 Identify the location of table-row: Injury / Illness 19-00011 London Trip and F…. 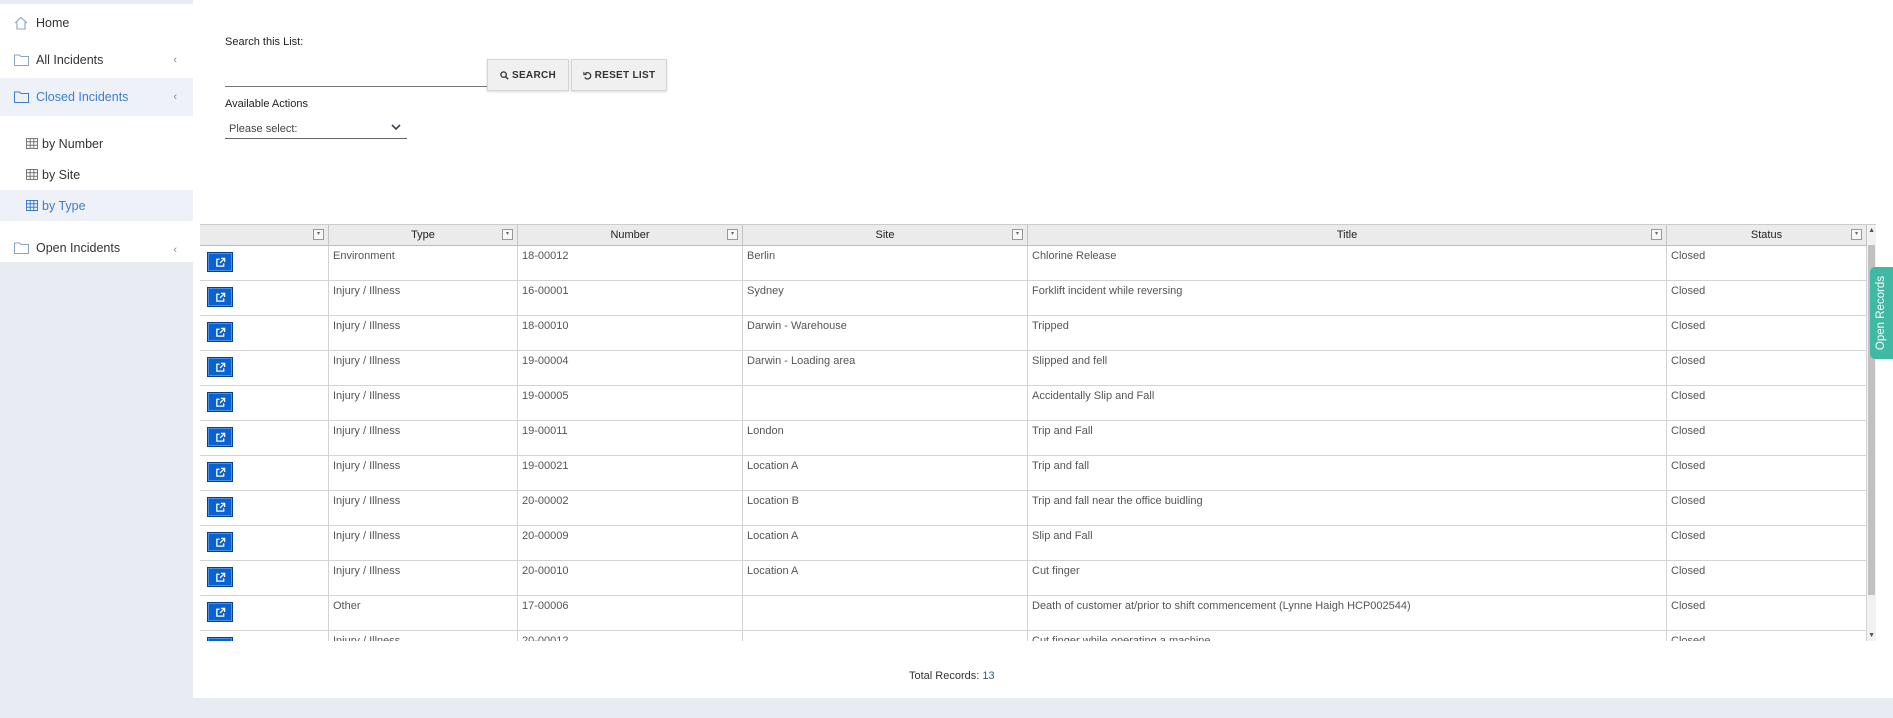
(1038, 438).